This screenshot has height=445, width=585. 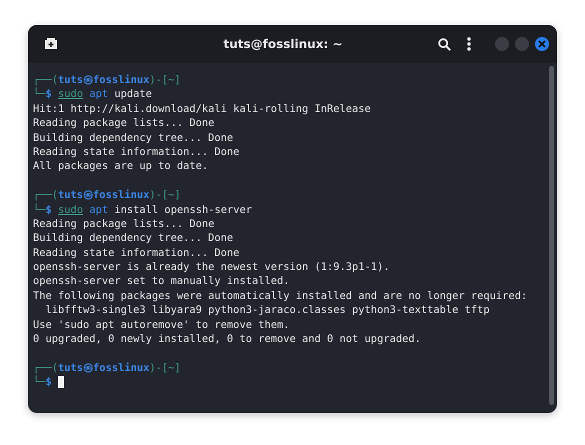 I want to click on scrollbar, so click(x=551, y=235).